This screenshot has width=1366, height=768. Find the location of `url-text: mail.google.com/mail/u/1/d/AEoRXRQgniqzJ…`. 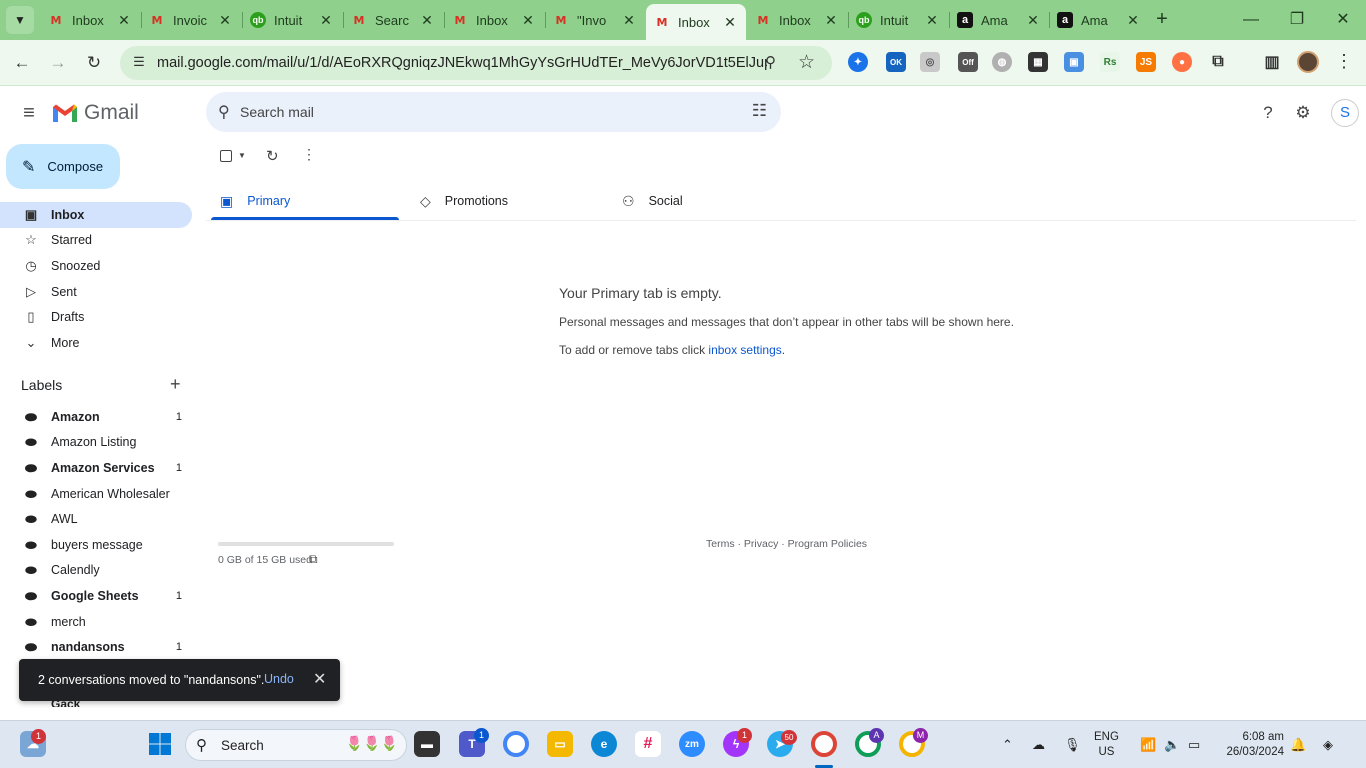

url-text: mail.google.com/mail/u/1/d/AEoRXRQgniqzJ… is located at coordinates (462, 63).